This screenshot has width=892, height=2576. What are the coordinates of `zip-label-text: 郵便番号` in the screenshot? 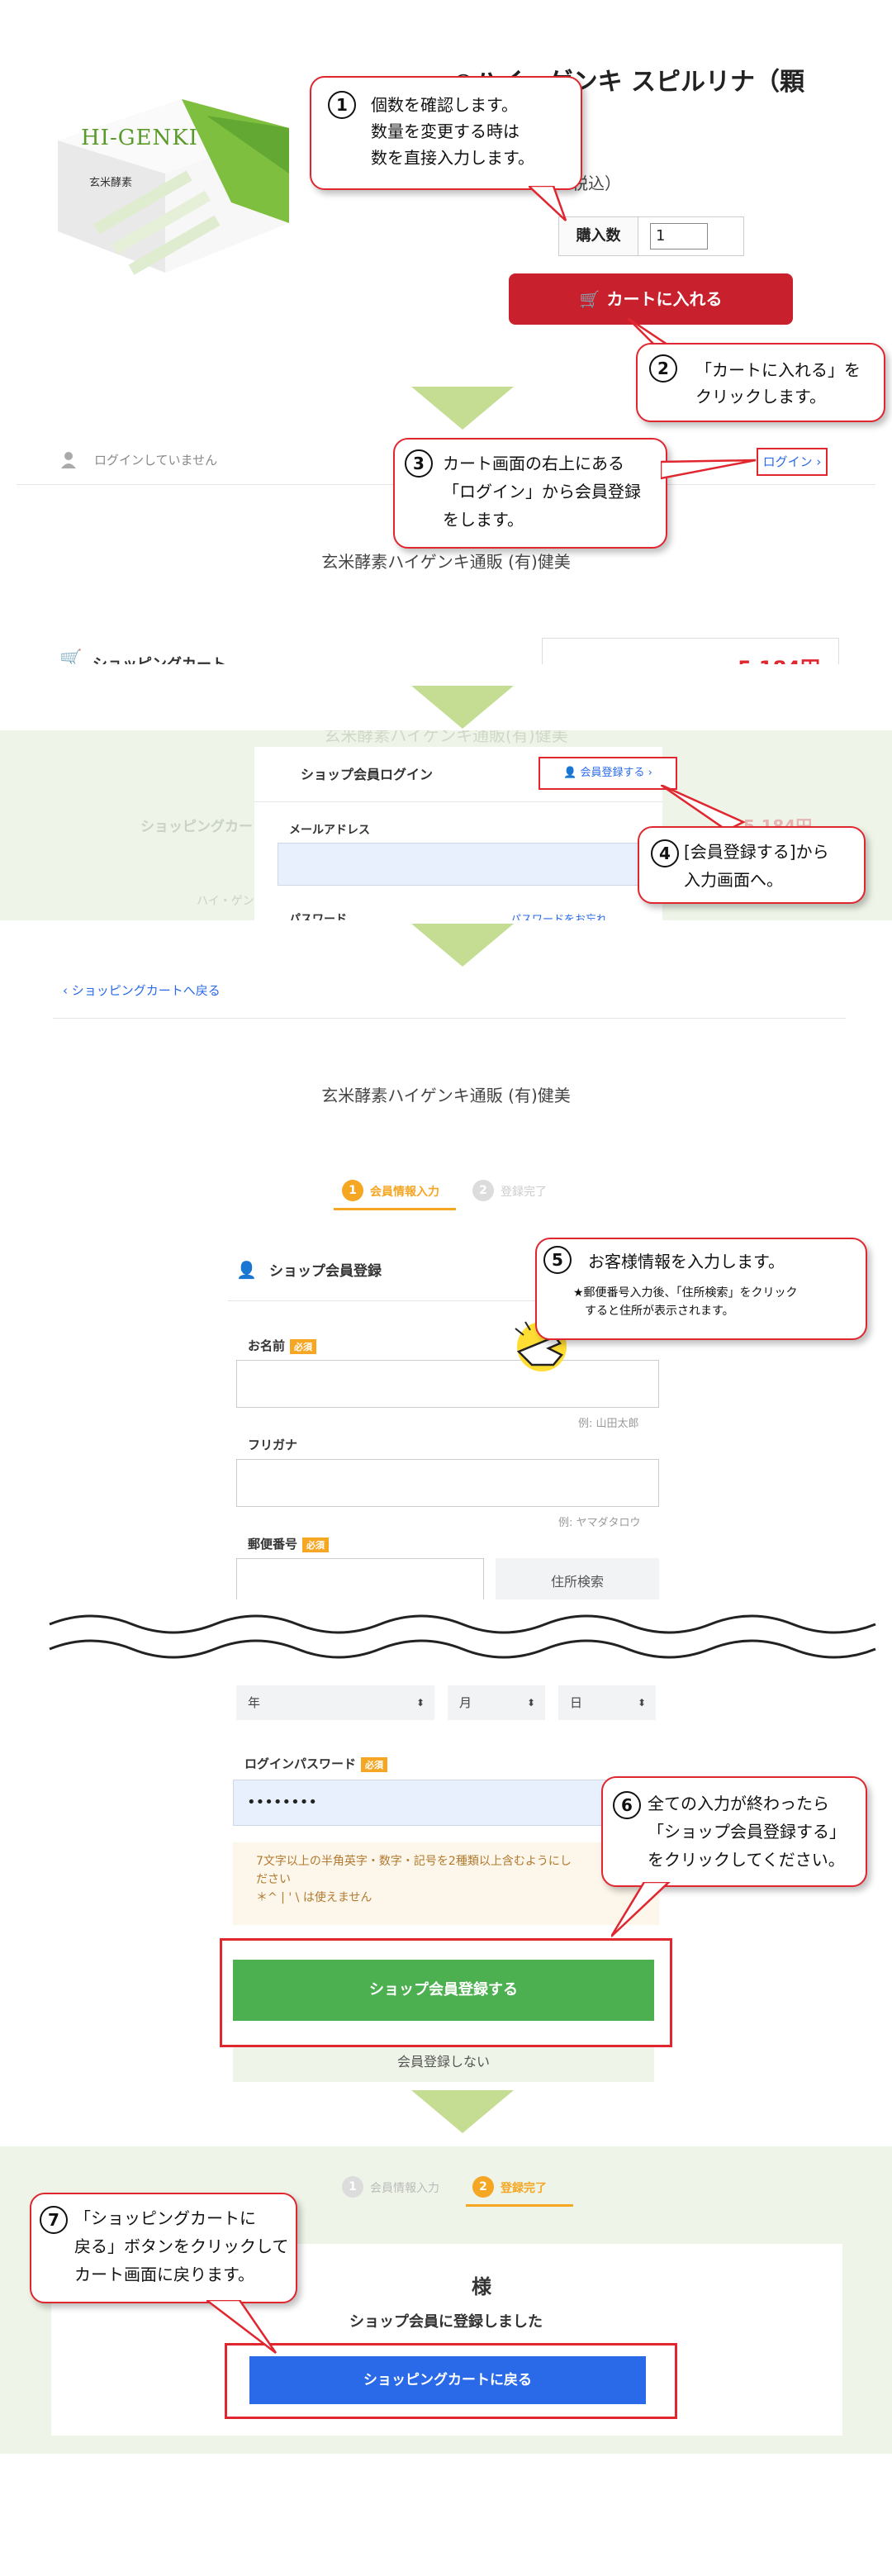 It's located at (273, 1544).